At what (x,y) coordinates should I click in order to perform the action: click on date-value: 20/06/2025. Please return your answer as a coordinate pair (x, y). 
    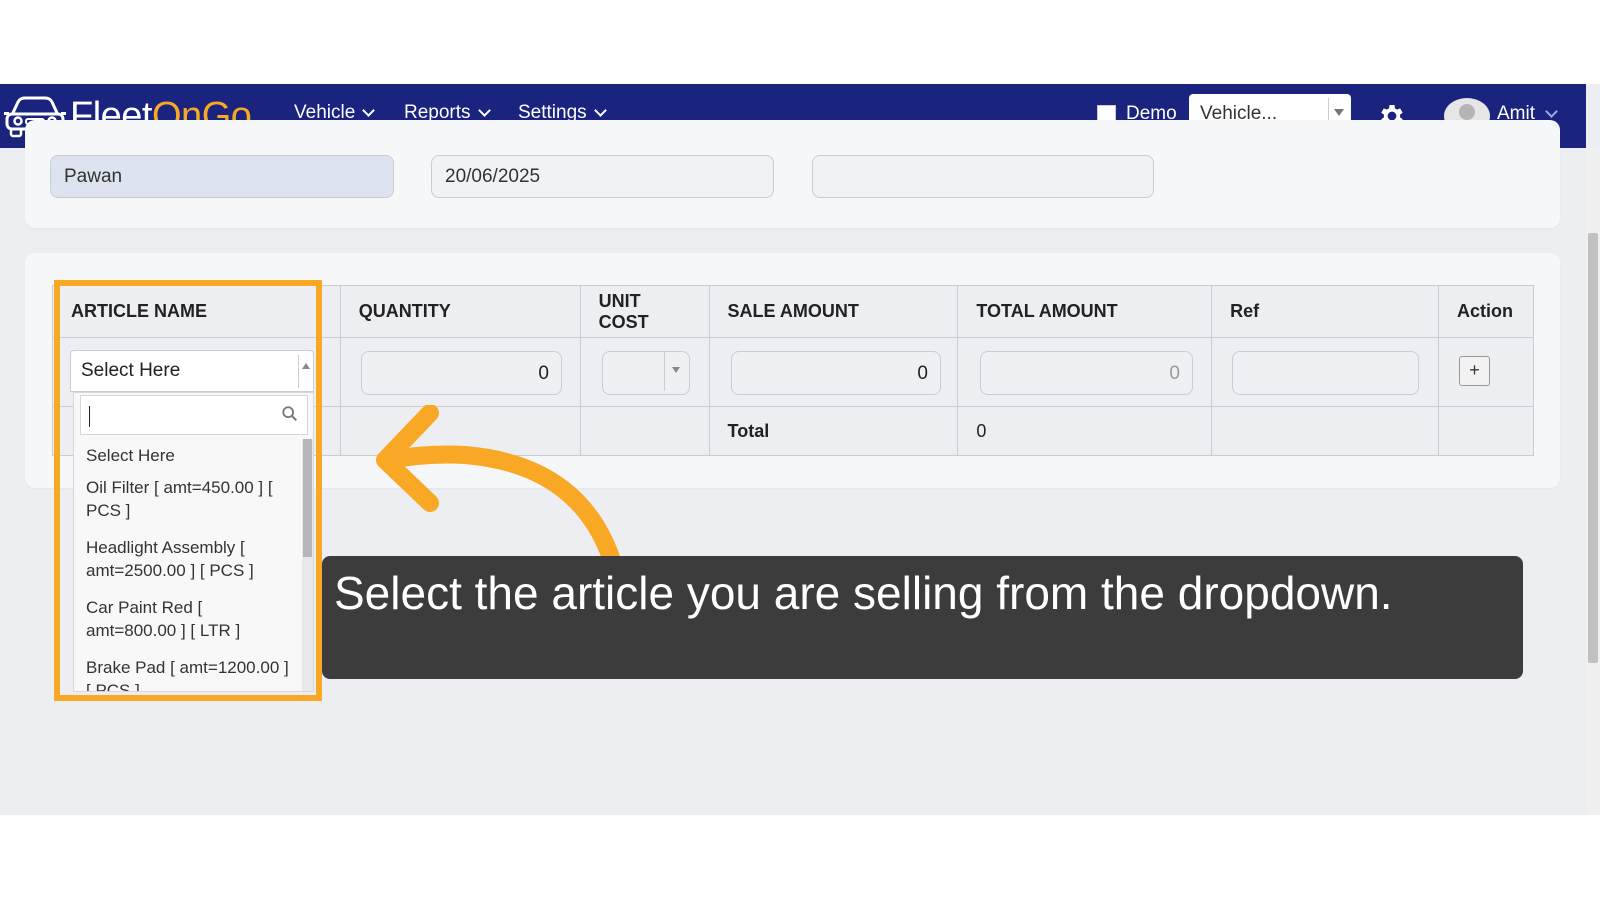
    Looking at the image, I should click on (493, 176).